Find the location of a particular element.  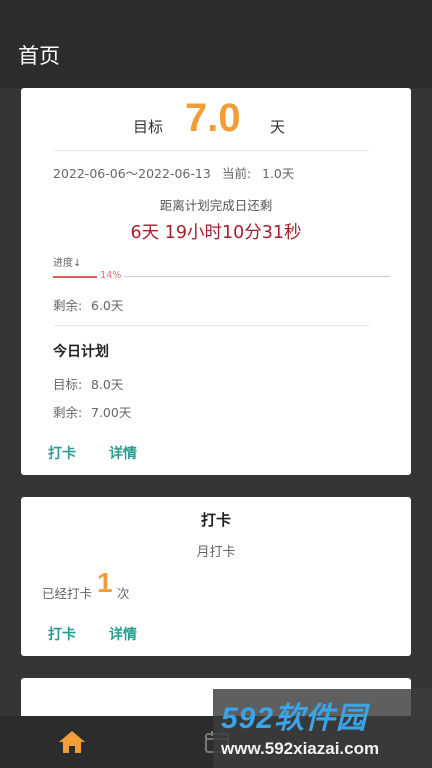

watermark-url: www.592xiazai.com is located at coordinates (300, 748).